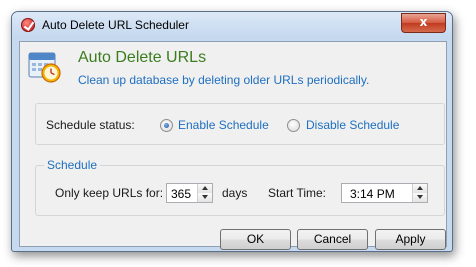 The height and width of the screenshot is (267, 476). I want to click on enable-schedule-radio, so click(166, 125).